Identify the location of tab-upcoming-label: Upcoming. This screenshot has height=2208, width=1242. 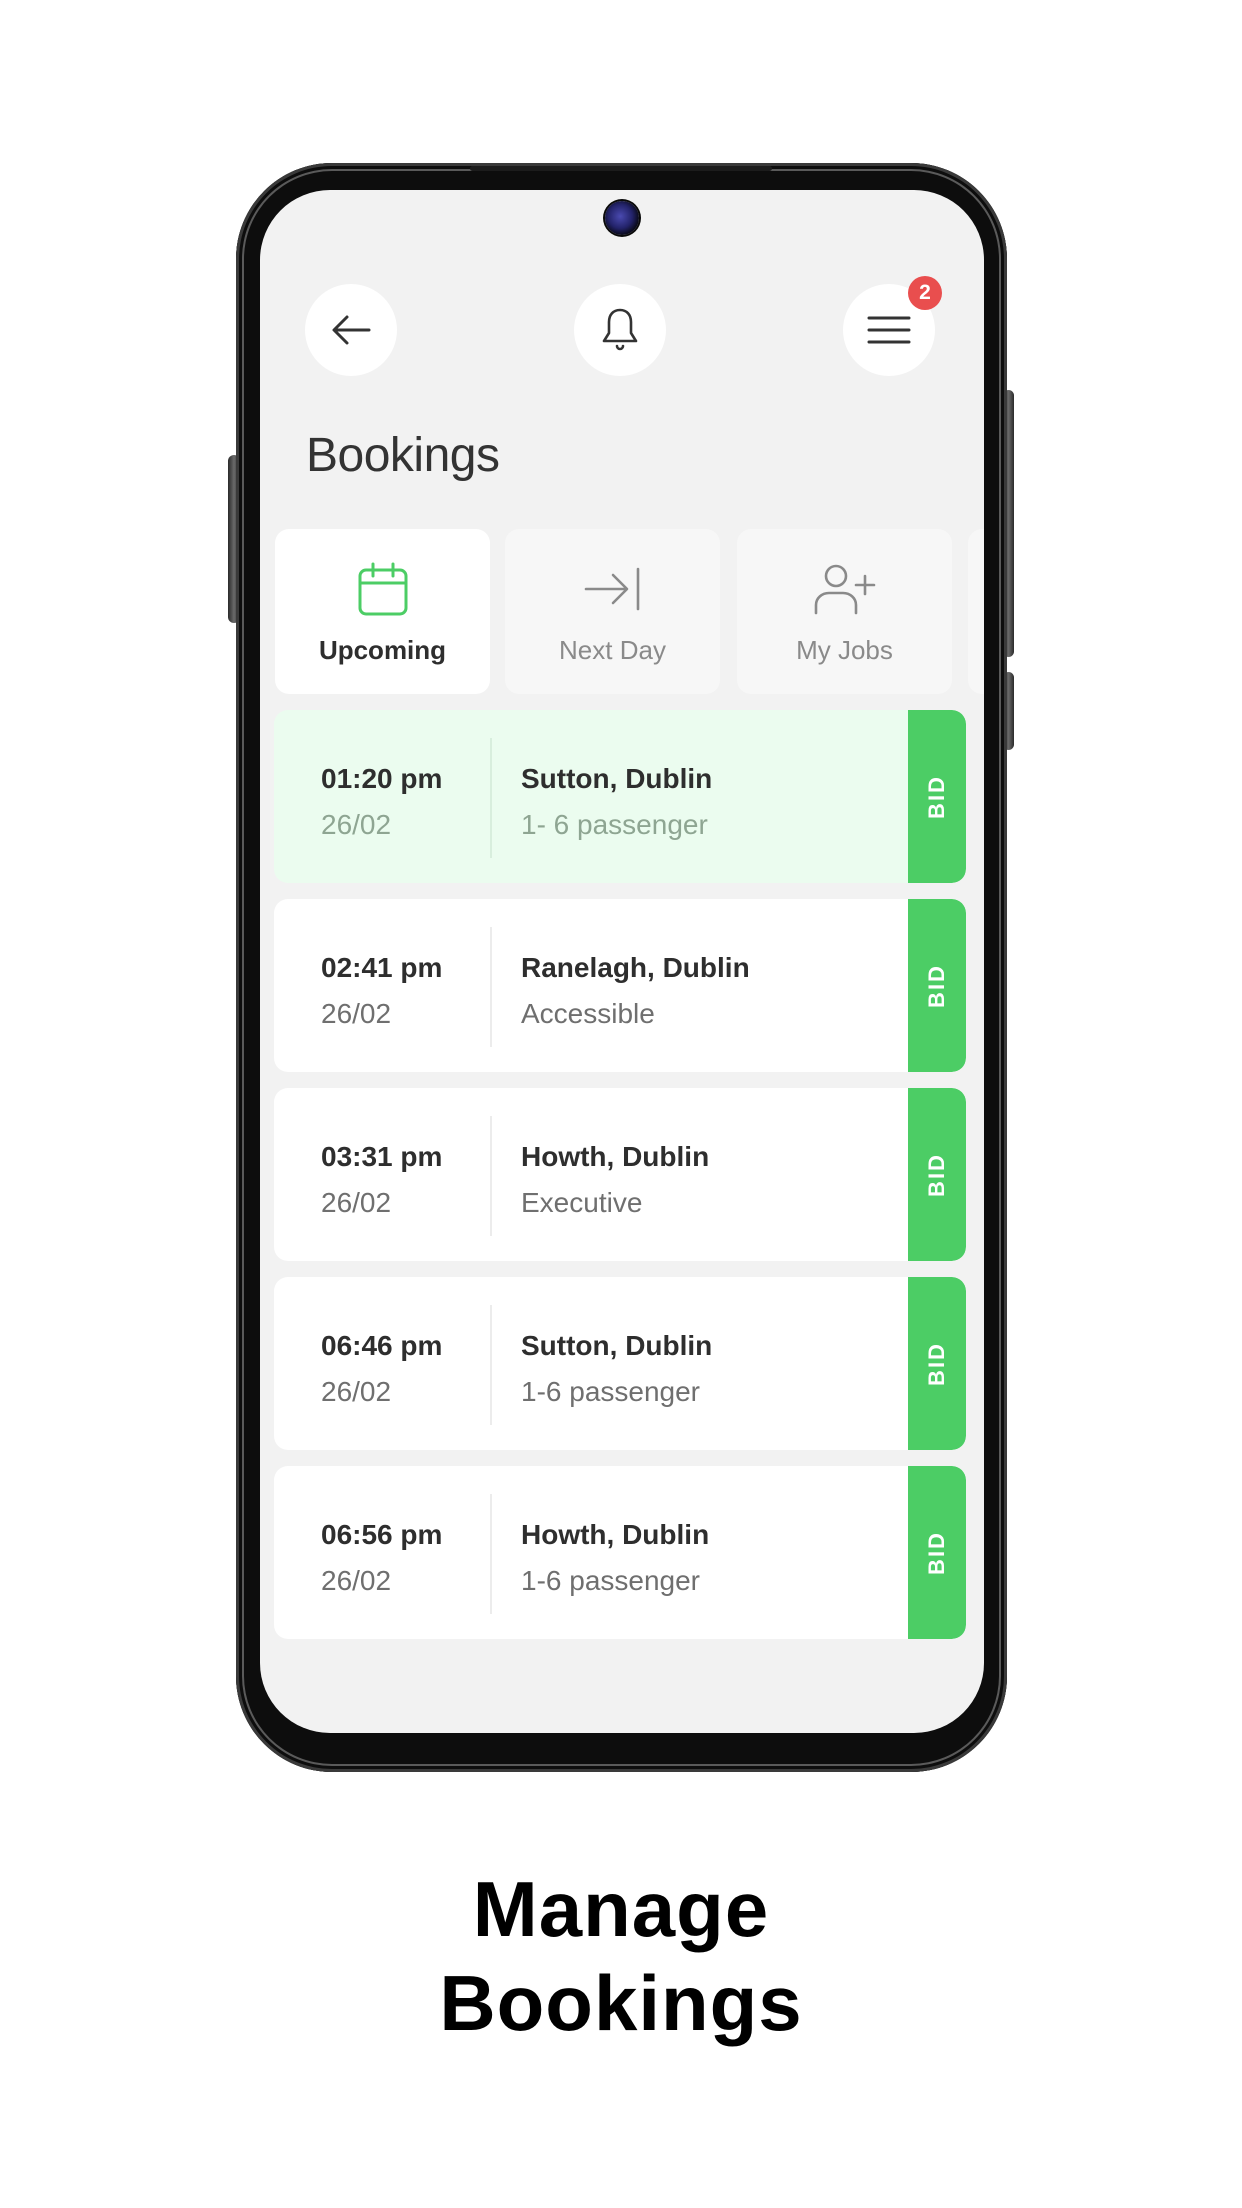
(382, 650).